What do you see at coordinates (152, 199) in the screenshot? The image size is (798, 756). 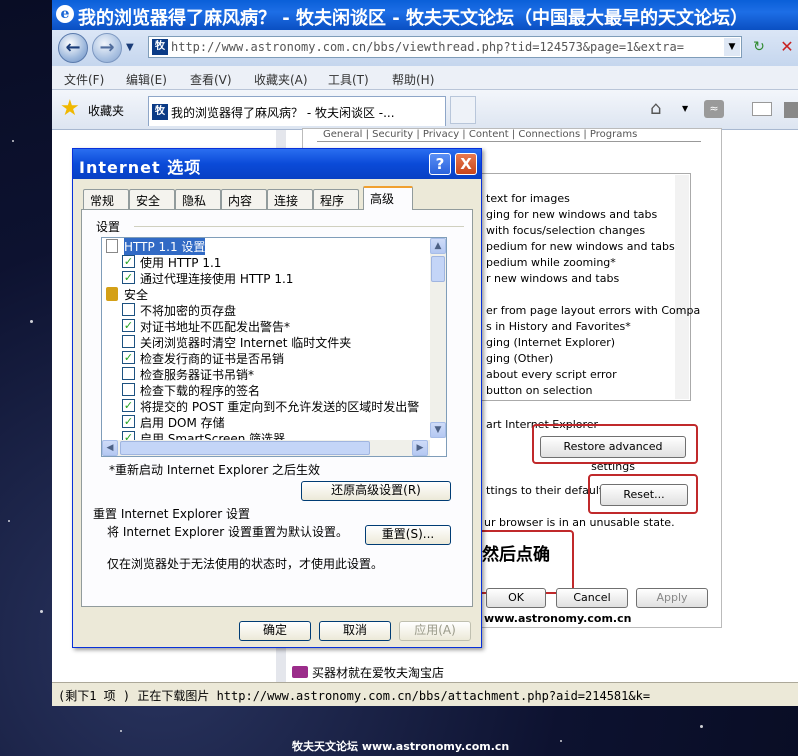 I see `tab-security: 安全` at bounding box center [152, 199].